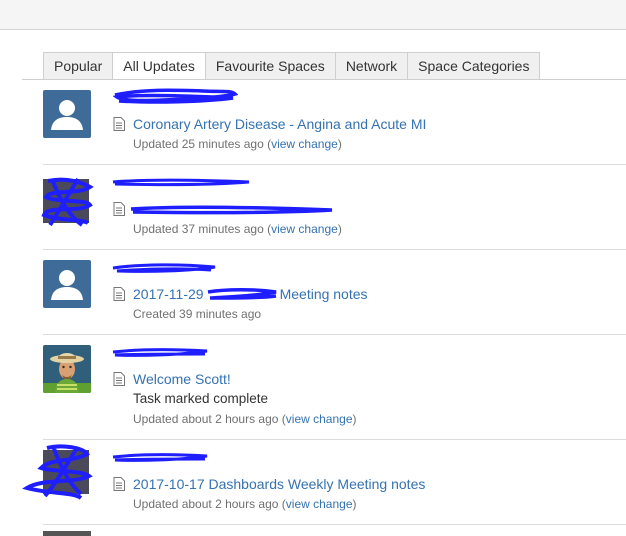  I want to click on tab-divider, so click(324, 79).